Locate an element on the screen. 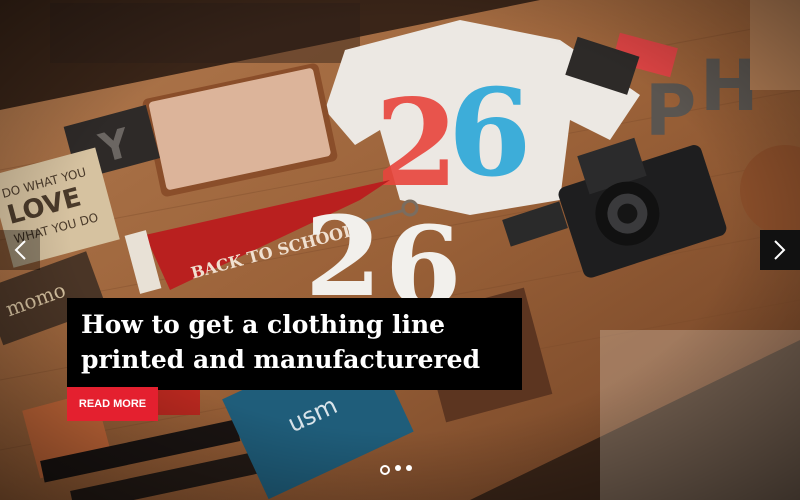 Image resolution: width=800 pixels, height=500 pixels. prev-slide-button is located at coordinates (20, 250).